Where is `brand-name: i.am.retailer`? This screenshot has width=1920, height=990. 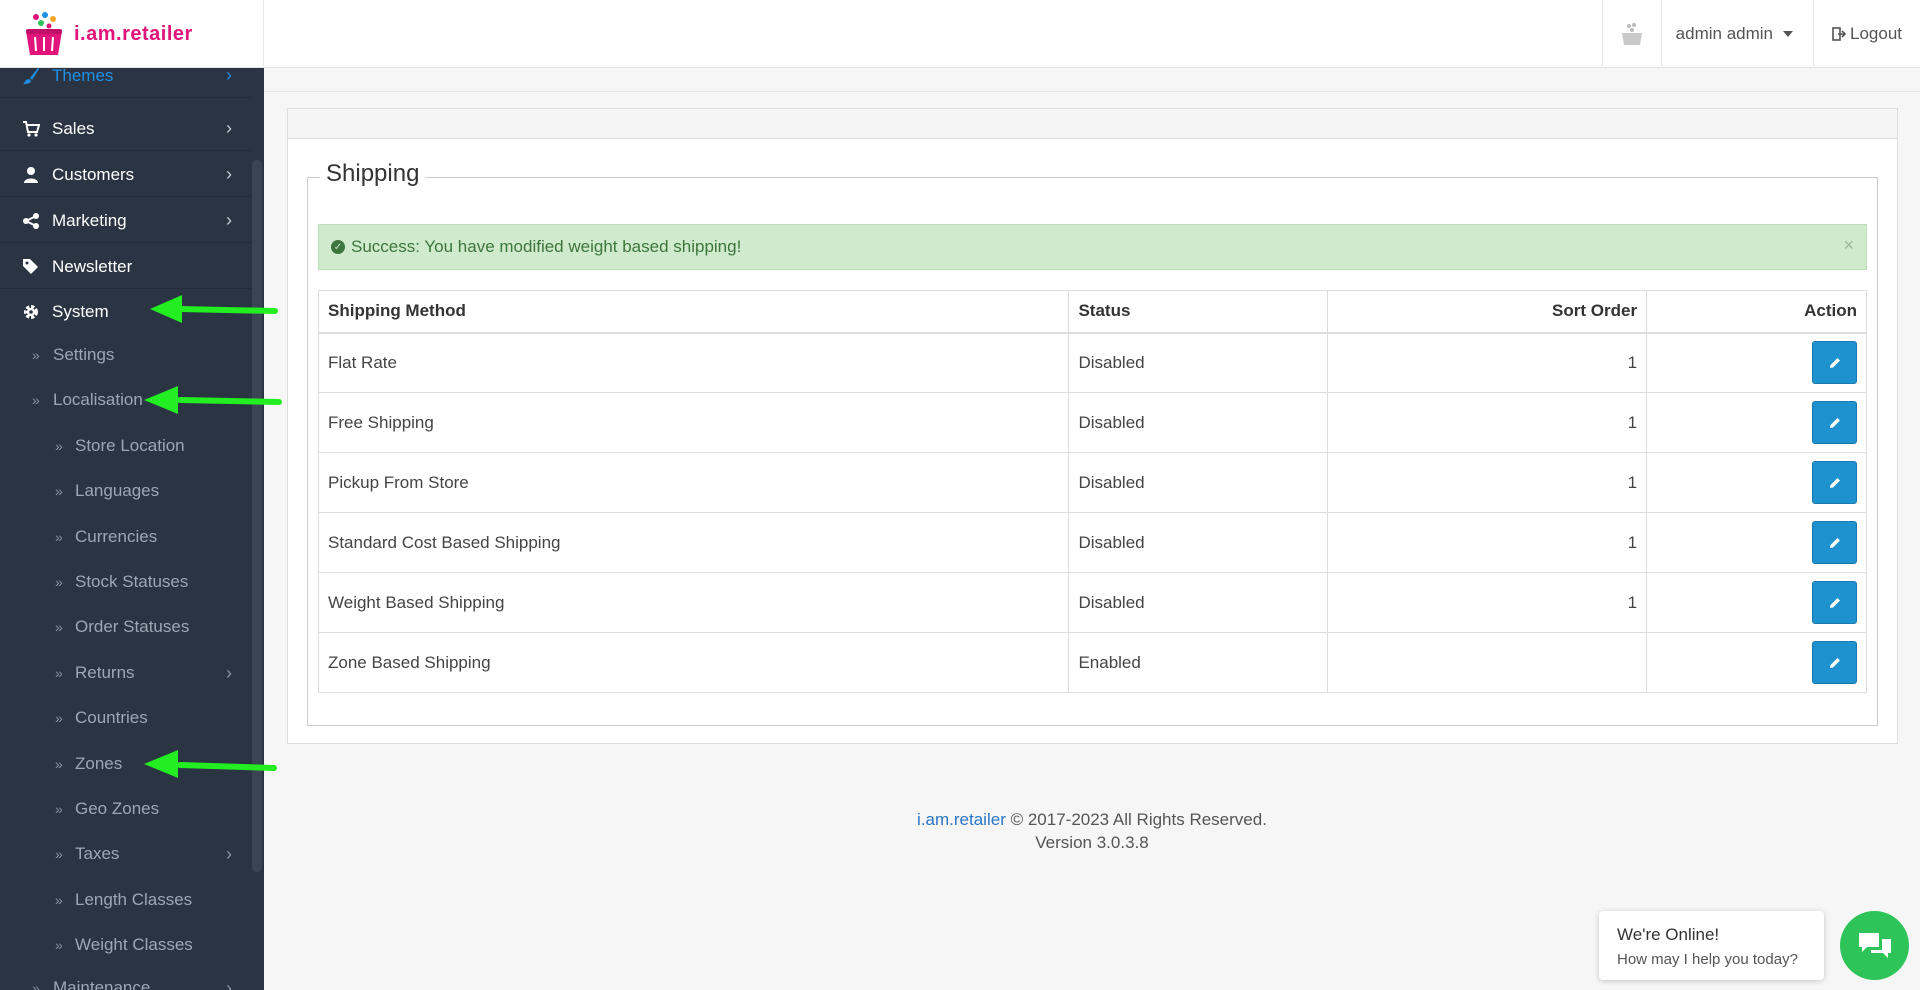
brand-name: i.am.retailer is located at coordinates (133, 33).